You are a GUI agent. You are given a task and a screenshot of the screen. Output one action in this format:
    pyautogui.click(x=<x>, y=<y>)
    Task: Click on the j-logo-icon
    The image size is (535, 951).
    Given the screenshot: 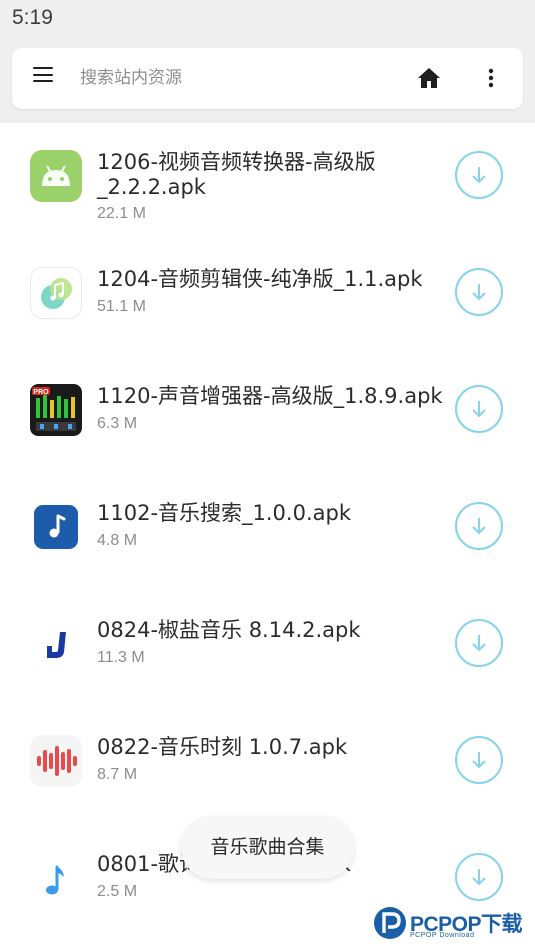 What is the action you would take?
    pyautogui.click(x=56, y=644)
    